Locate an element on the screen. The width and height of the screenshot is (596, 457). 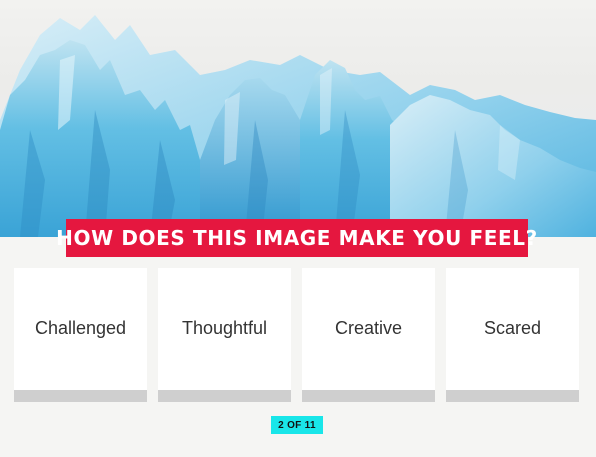
option-label: Challenged is located at coordinates (80, 328).